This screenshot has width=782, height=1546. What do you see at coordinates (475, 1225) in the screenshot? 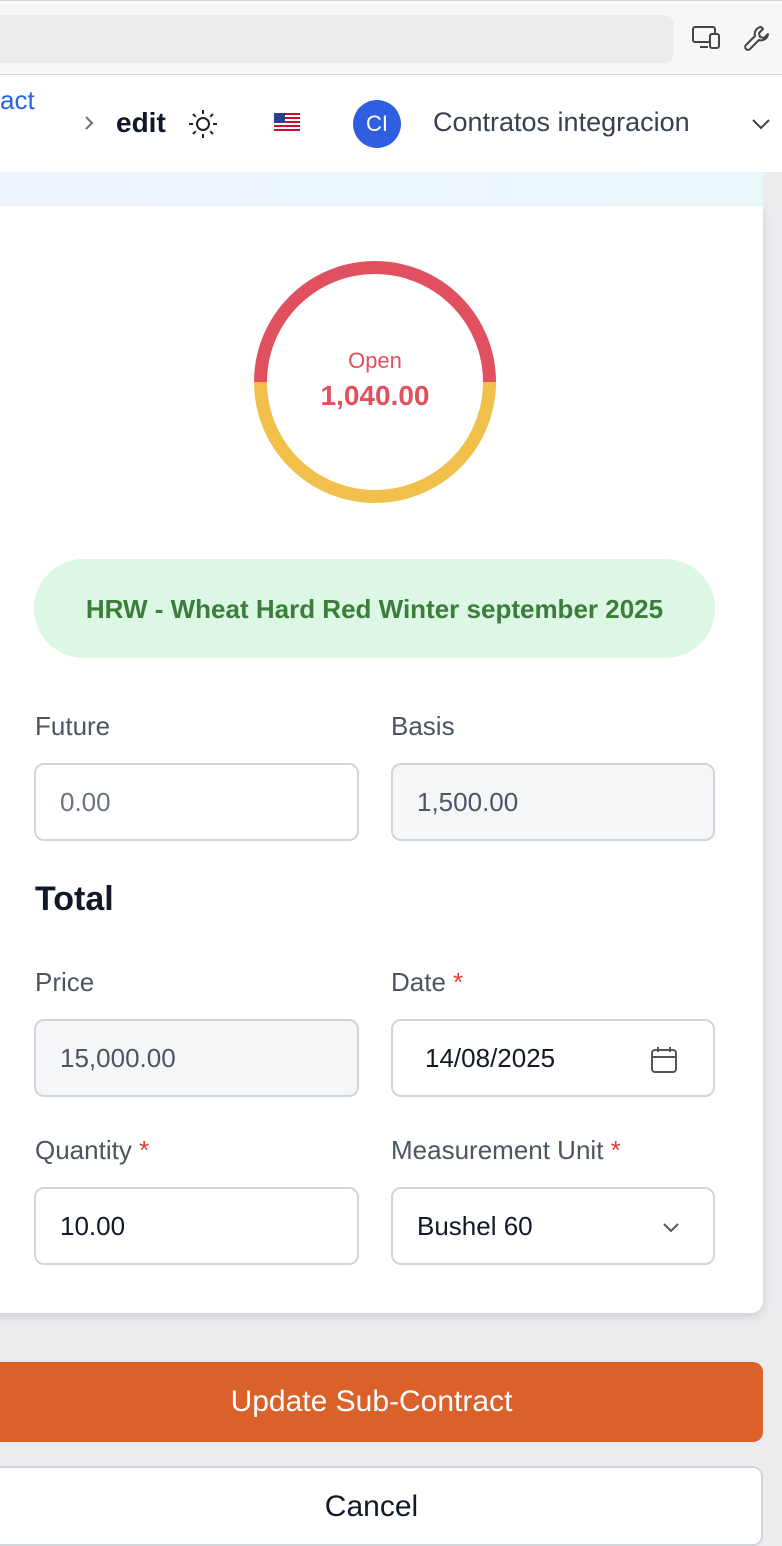
I see `unit-value: Bushel 60` at bounding box center [475, 1225].